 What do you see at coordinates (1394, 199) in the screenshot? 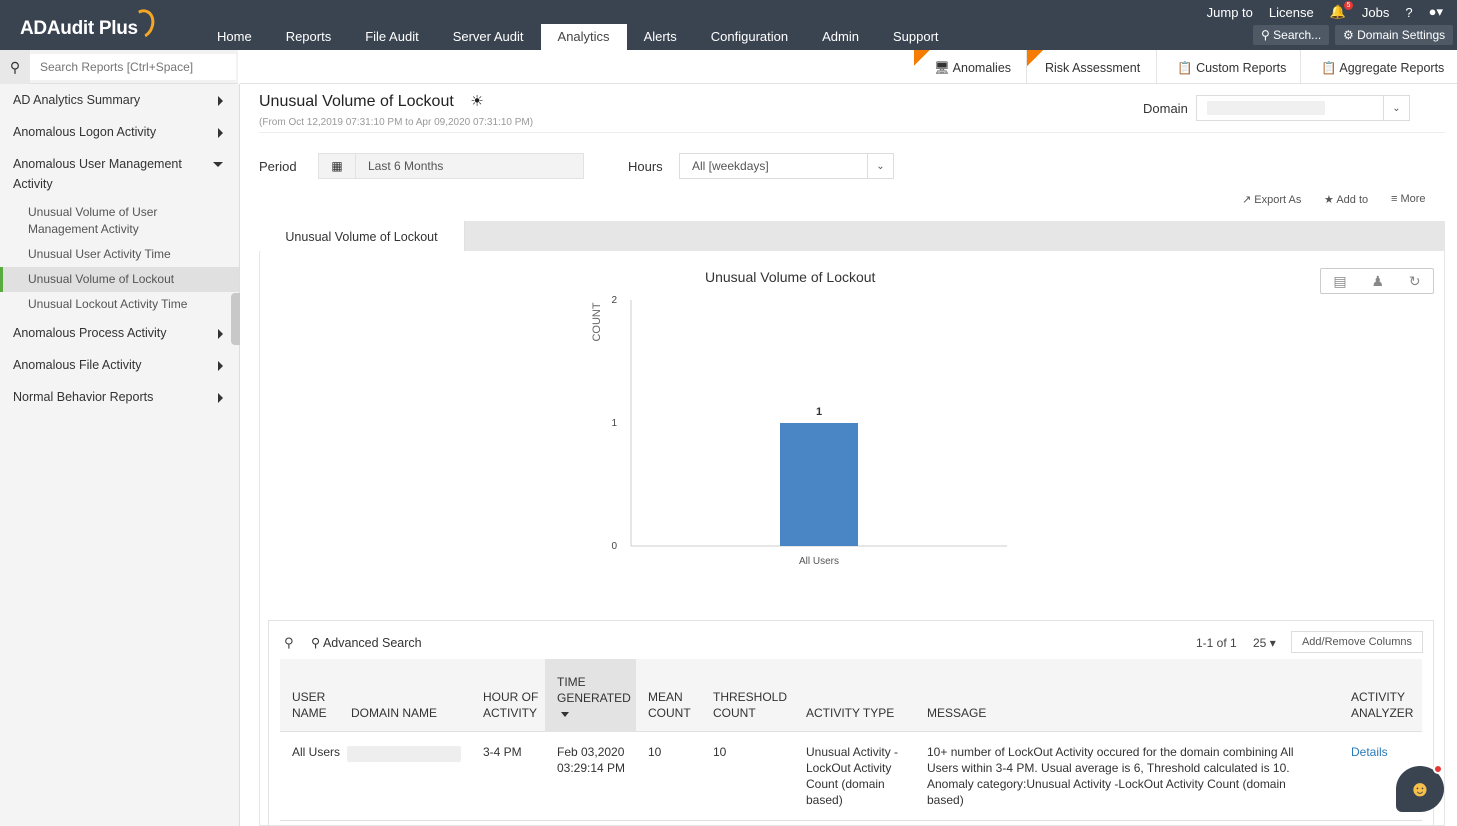
I see `more-icon: ≡` at bounding box center [1394, 199].